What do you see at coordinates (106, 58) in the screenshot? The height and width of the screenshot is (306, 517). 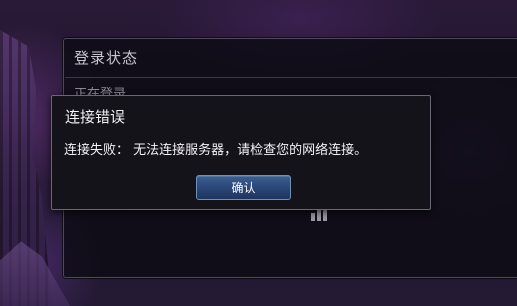 I see `login-status-title: 登录状态` at bounding box center [106, 58].